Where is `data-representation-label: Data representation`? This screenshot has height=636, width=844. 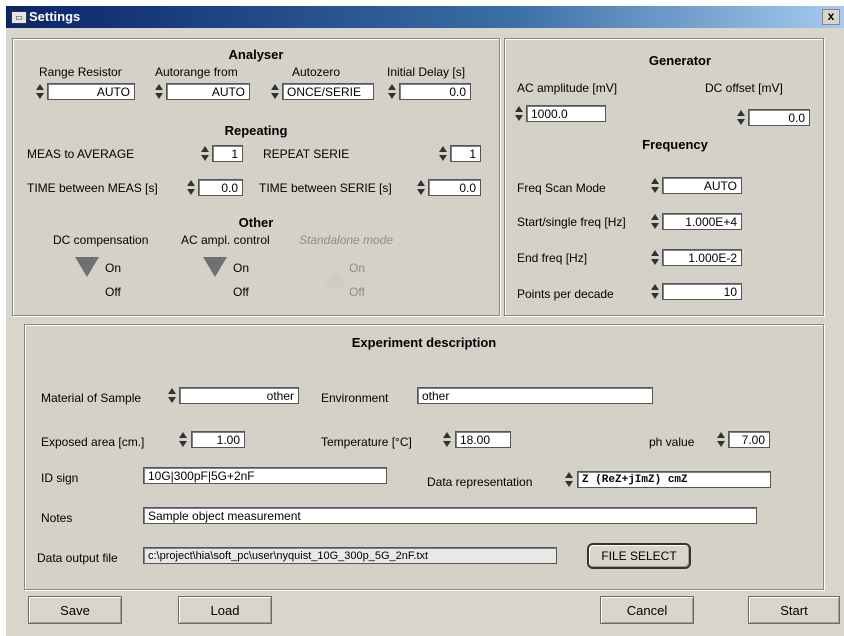 data-representation-label: Data representation is located at coordinates (480, 482).